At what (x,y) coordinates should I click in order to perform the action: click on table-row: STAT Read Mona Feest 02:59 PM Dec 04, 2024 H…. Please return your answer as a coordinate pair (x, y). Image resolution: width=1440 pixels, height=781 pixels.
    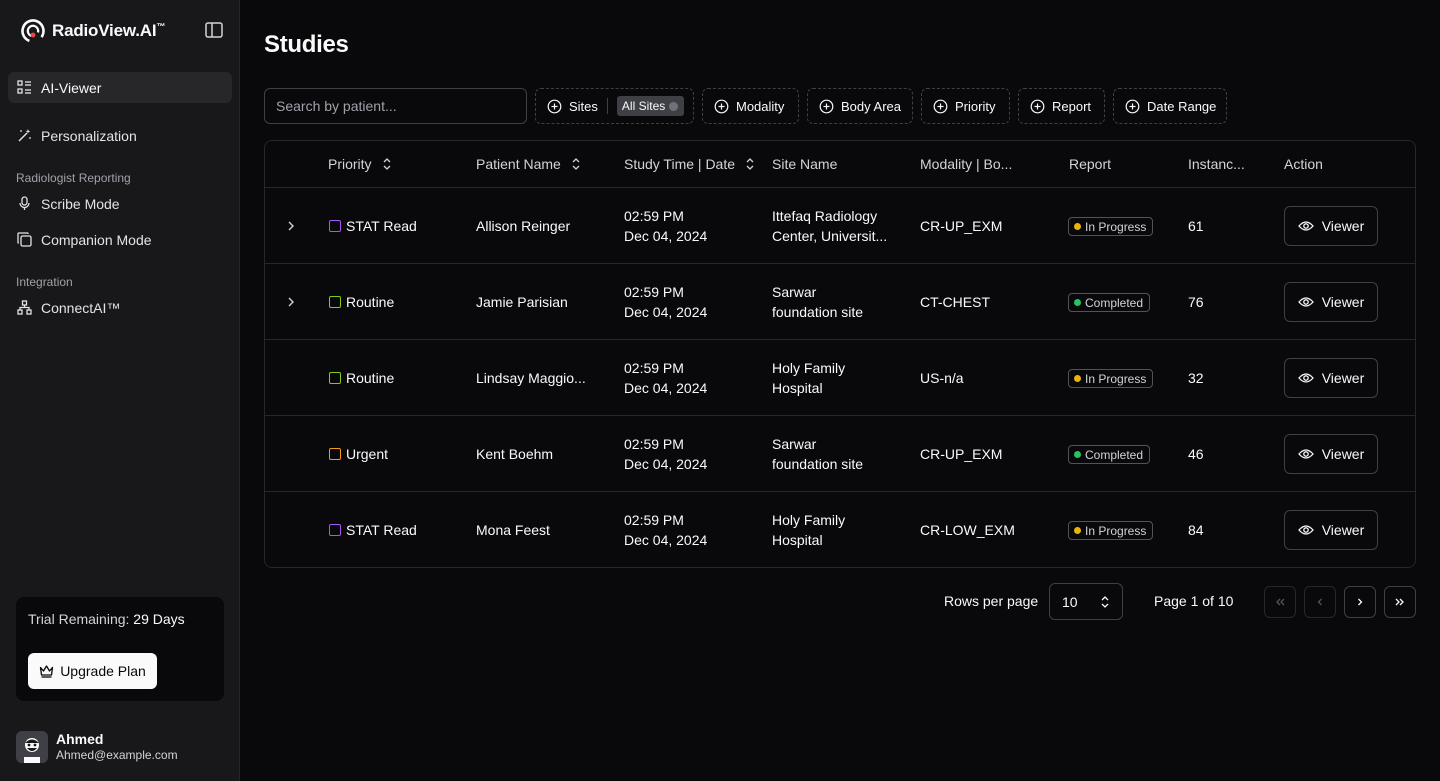
    Looking at the image, I should click on (840, 529).